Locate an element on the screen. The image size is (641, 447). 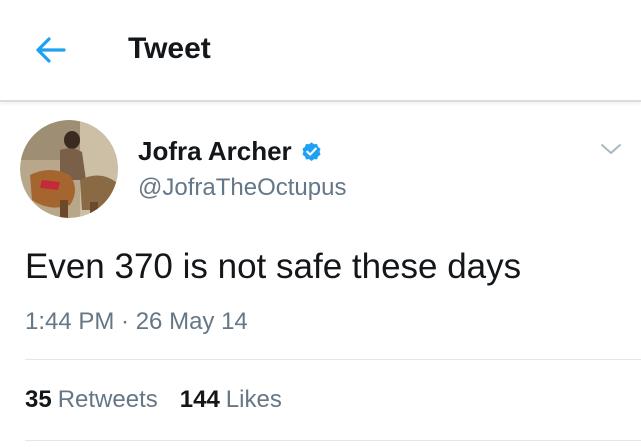
profile-photo is located at coordinates (69, 169).